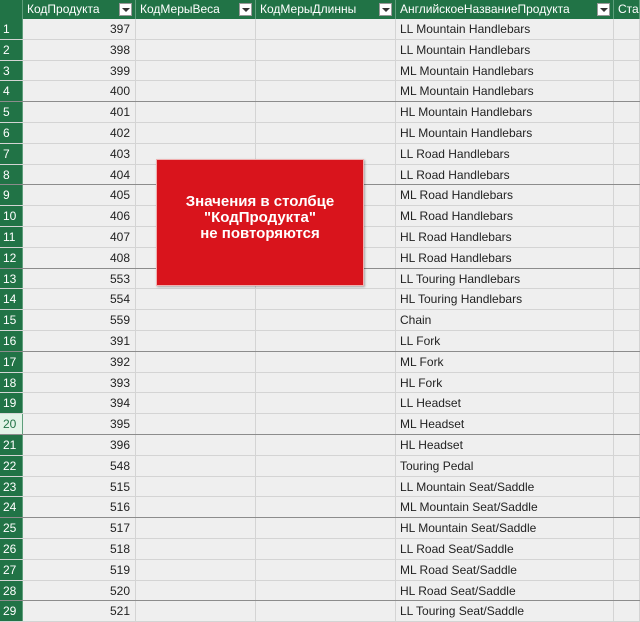  I want to click on product-code-cell: 391, so click(79, 340).